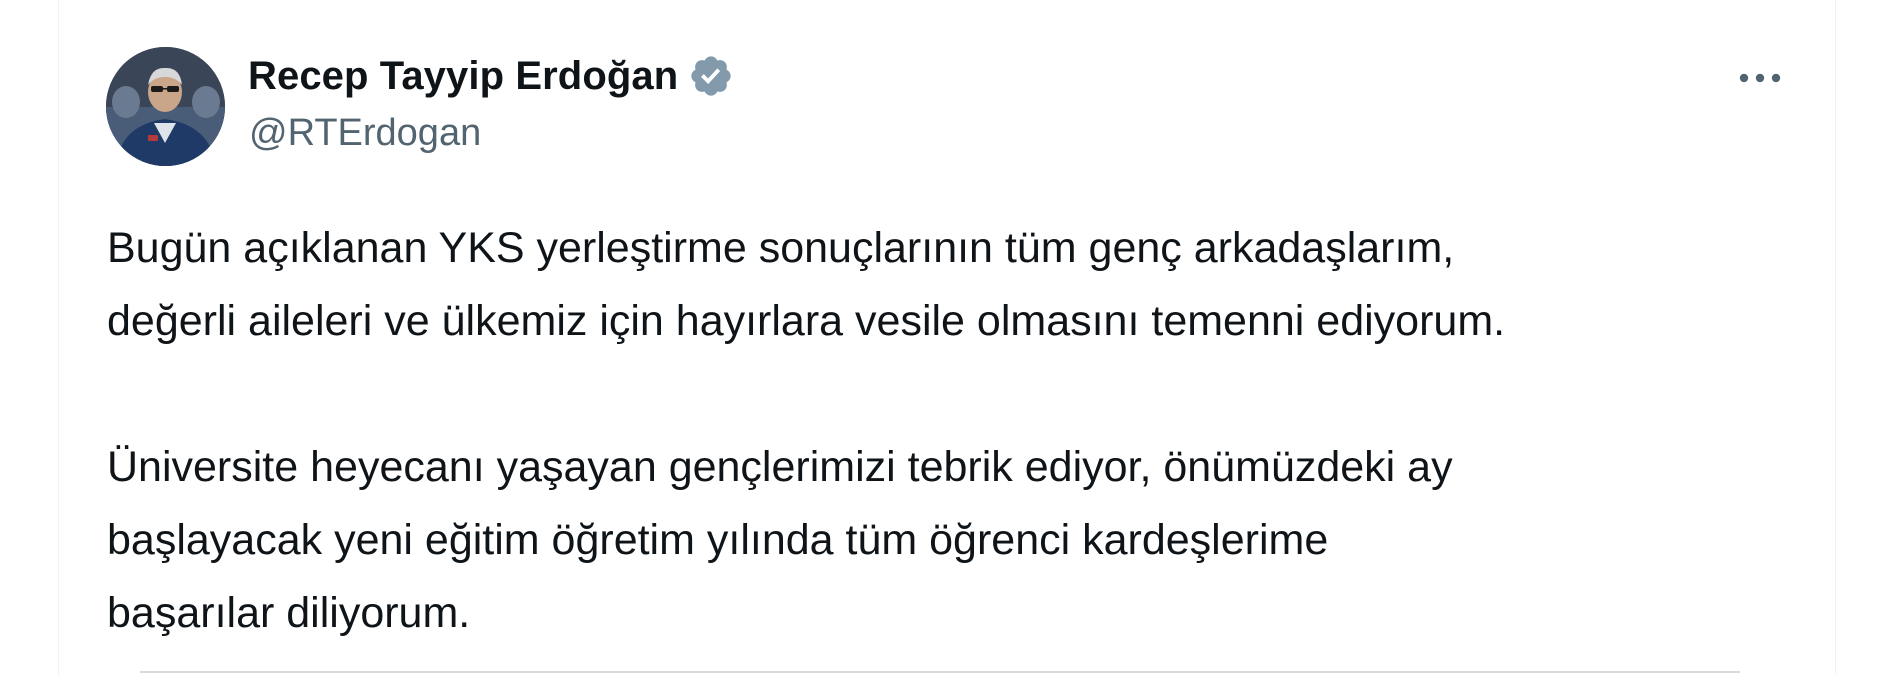 Image resolution: width=1884 pixels, height=675 pixels. Describe the element at coordinates (711, 76) in the screenshot. I see `verified-badge-icon` at that location.